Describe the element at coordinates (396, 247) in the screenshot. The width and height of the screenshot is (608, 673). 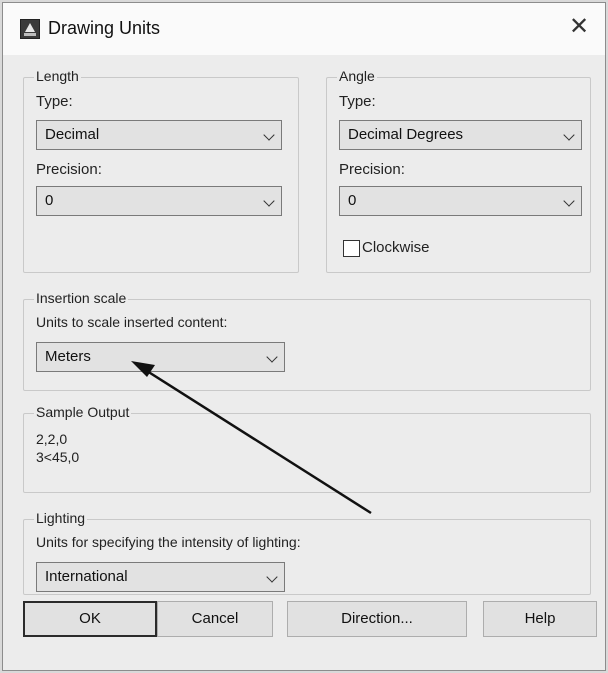
I see `clockwise-label: Clockwise` at that location.